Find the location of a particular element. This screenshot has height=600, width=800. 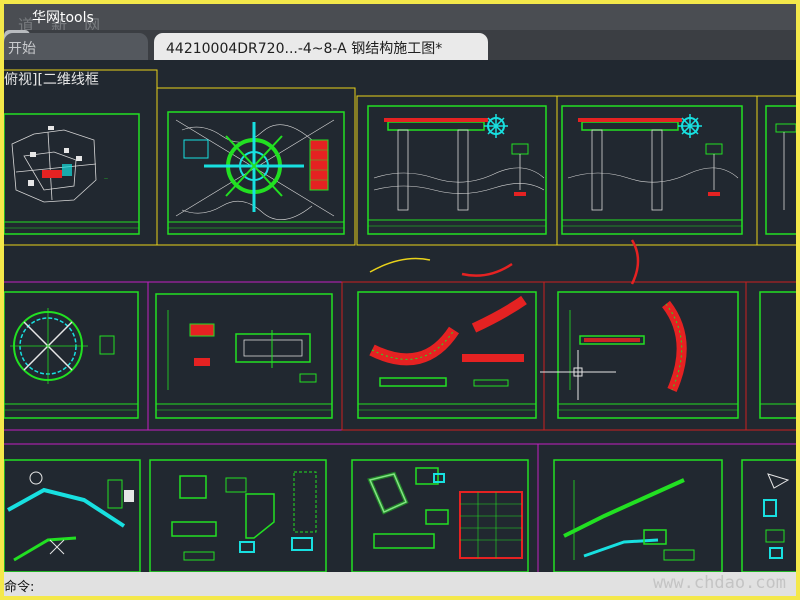

drawing-sheet: — is located at coordinates (72, 174).